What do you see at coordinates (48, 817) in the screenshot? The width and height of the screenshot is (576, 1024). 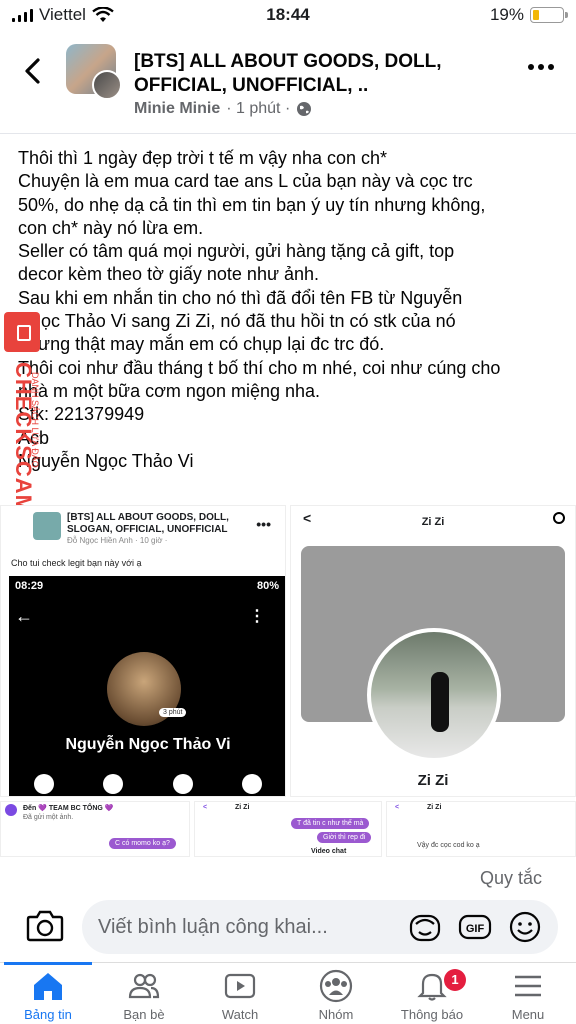 I see `chat-subtext: Đã gửi một ảnh.` at bounding box center [48, 817].